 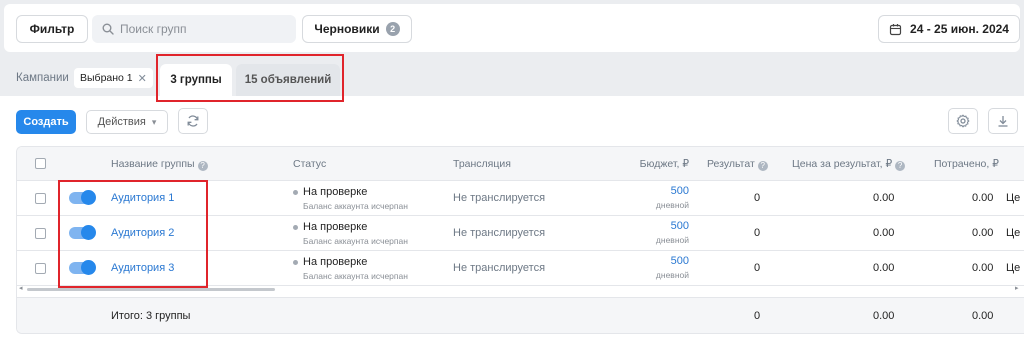 I want to click on gear-icon, so click(x=963, y=121).